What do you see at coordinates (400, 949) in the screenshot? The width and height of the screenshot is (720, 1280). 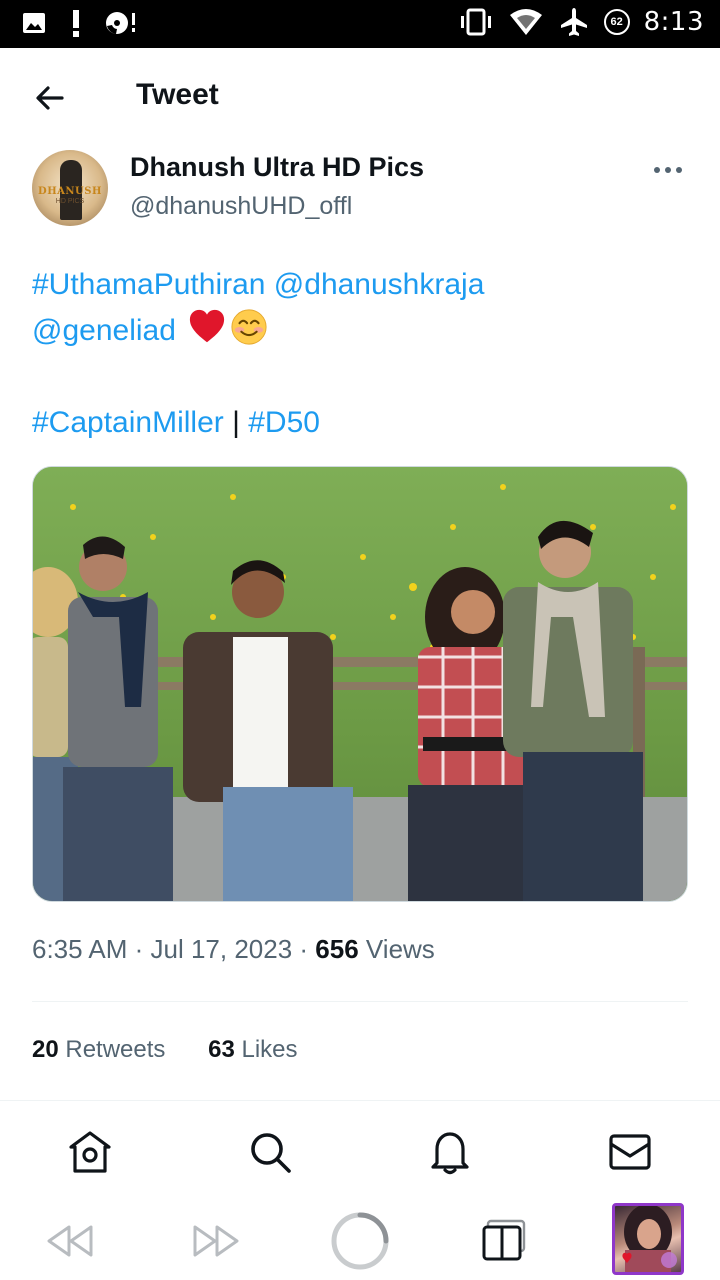 I see `views-label: Views` at bounding box center [400, 949].